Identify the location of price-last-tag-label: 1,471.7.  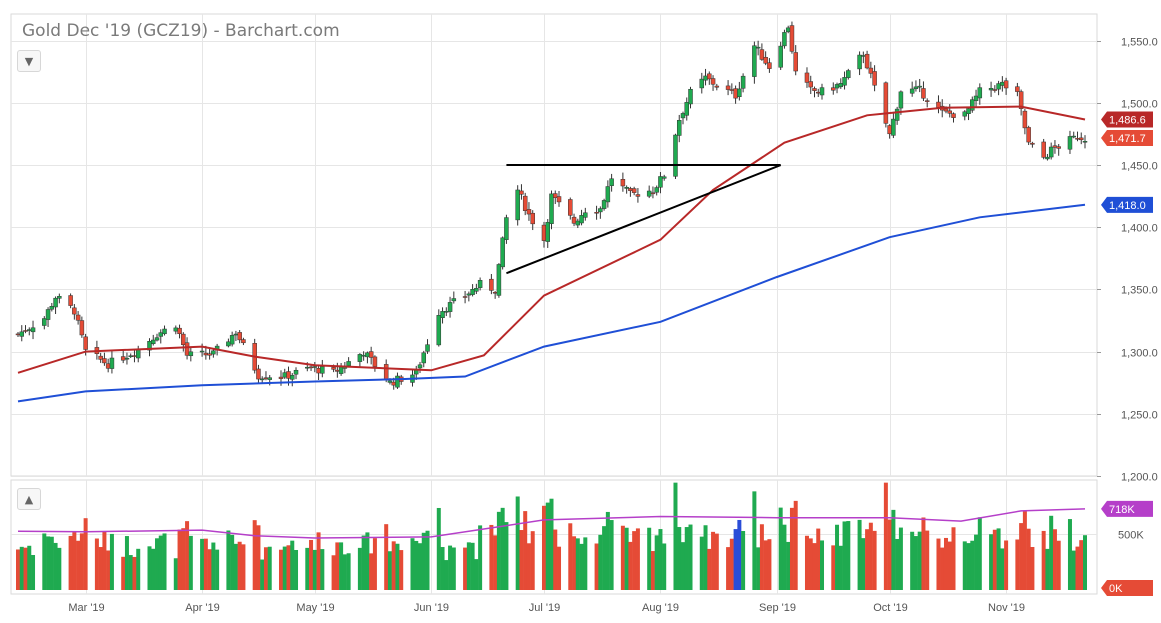
(1127, 139).